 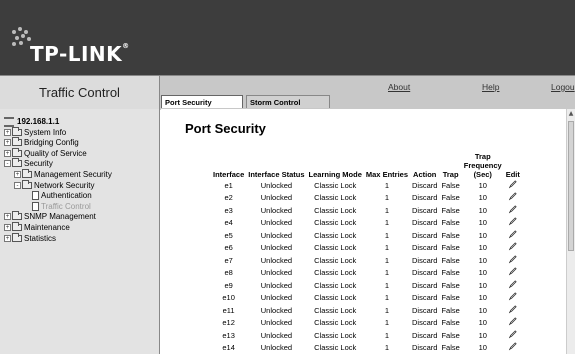 What do you see at coordinates (41, 142) in the screenshot?
I see `sidebar-item: + Bridging Config` at bounding box center [41, 142].